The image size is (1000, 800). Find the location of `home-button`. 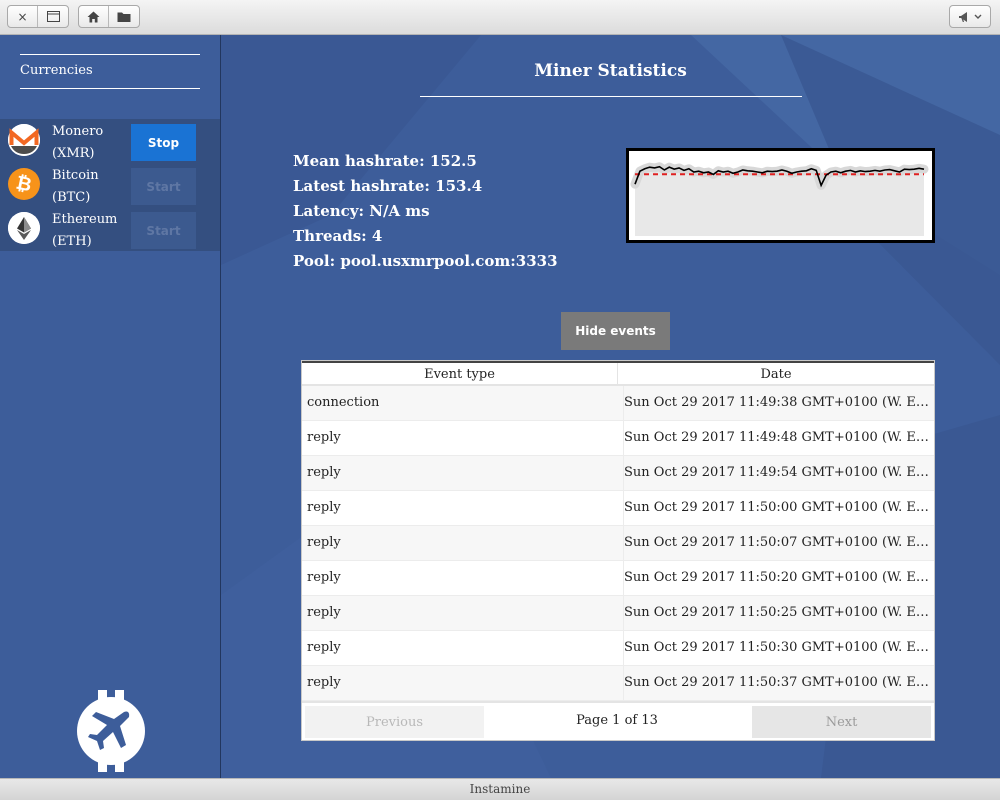

home-button is located at coordinates (94, 16).